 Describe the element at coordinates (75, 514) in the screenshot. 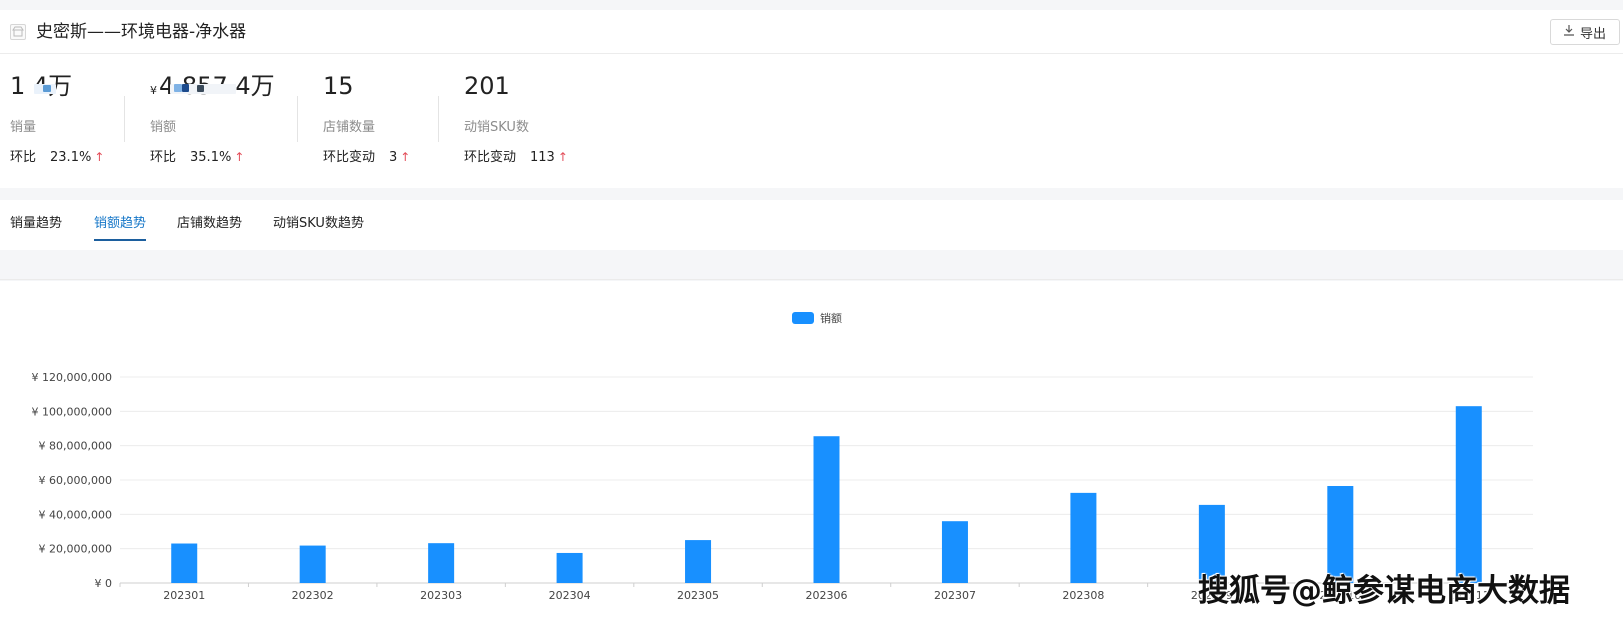

I see `y-tick-label: ¥ 40,000,000` at that location.